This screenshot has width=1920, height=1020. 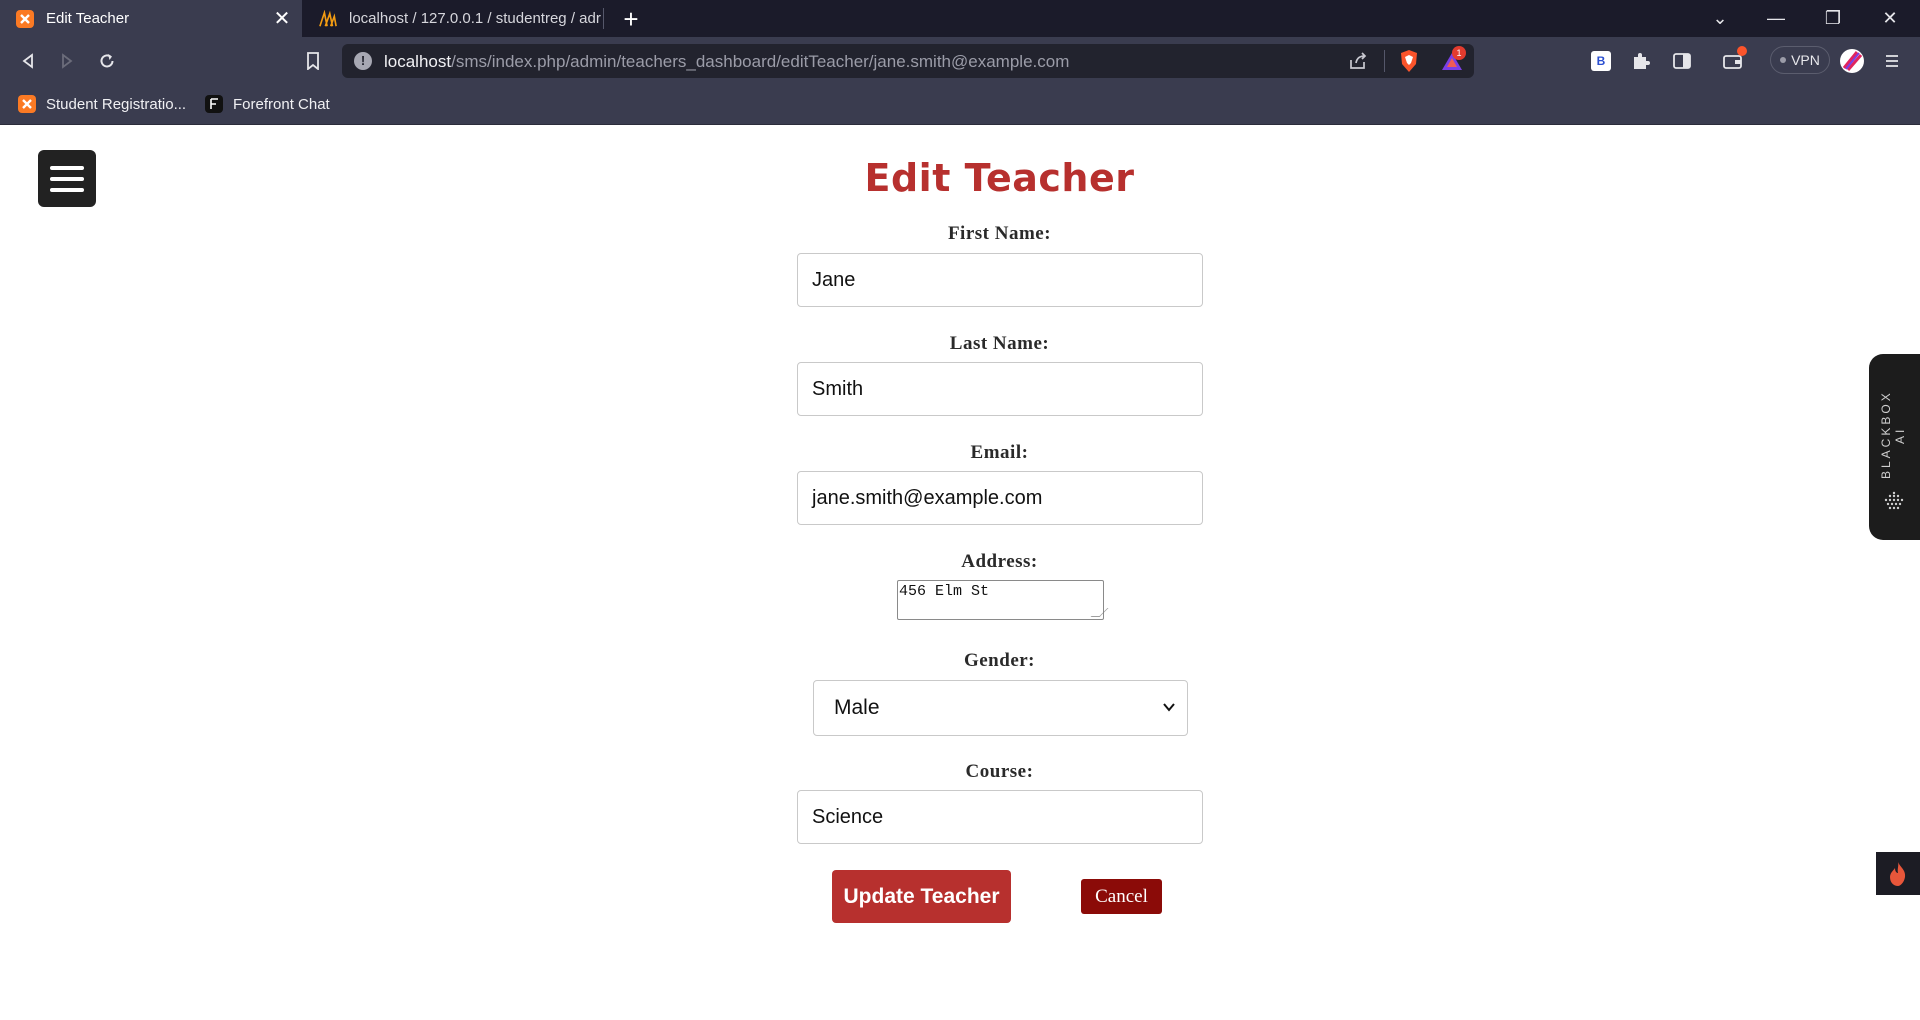 I want to click on address-value: 456 Elm St, so click(x=944, y=591).